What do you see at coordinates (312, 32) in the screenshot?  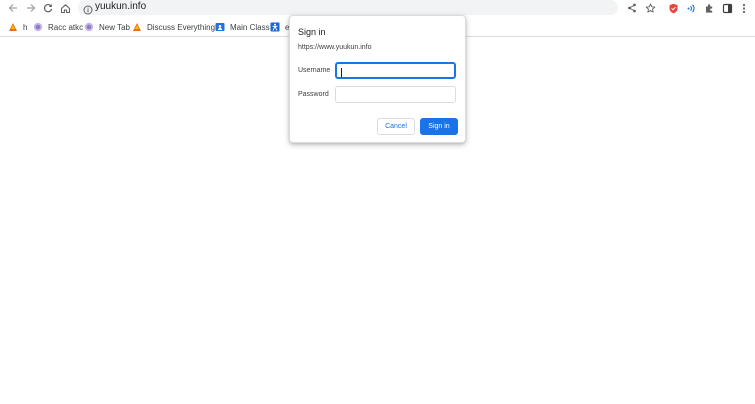 I see `dialog-title: Sign in` at bounding box center [312, 32].